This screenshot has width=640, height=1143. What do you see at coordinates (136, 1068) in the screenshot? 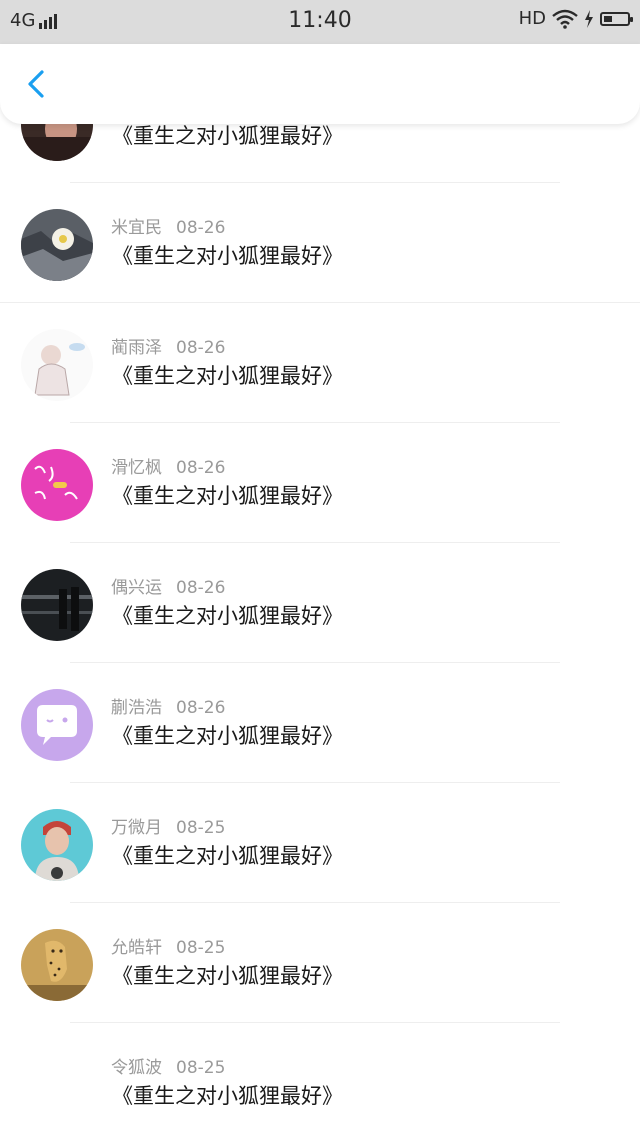
I see `sender-name: 令狐波` at bounding box center [136, 1068].